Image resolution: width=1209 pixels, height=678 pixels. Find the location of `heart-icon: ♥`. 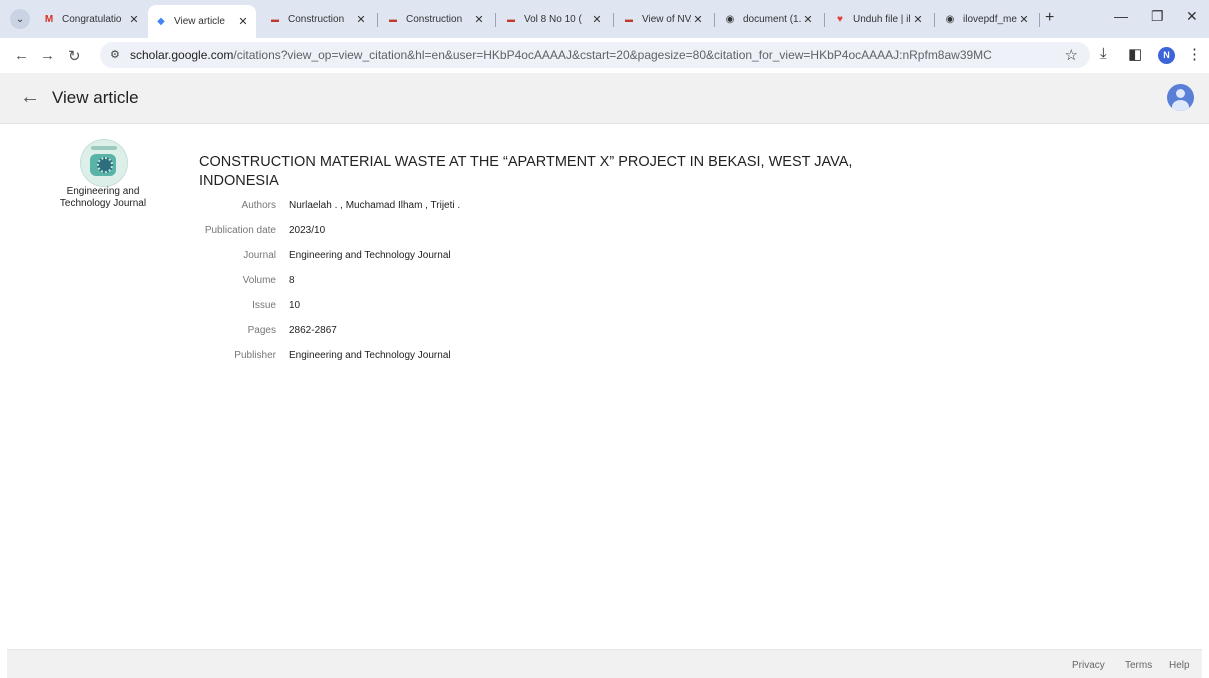

heart-icon: ♥ is located at coordinates (840, 19).